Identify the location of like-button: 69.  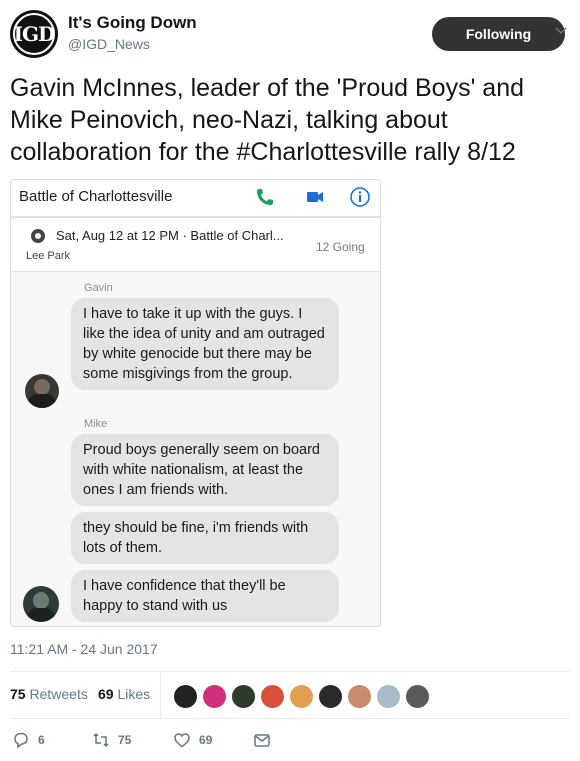
(192, 740).